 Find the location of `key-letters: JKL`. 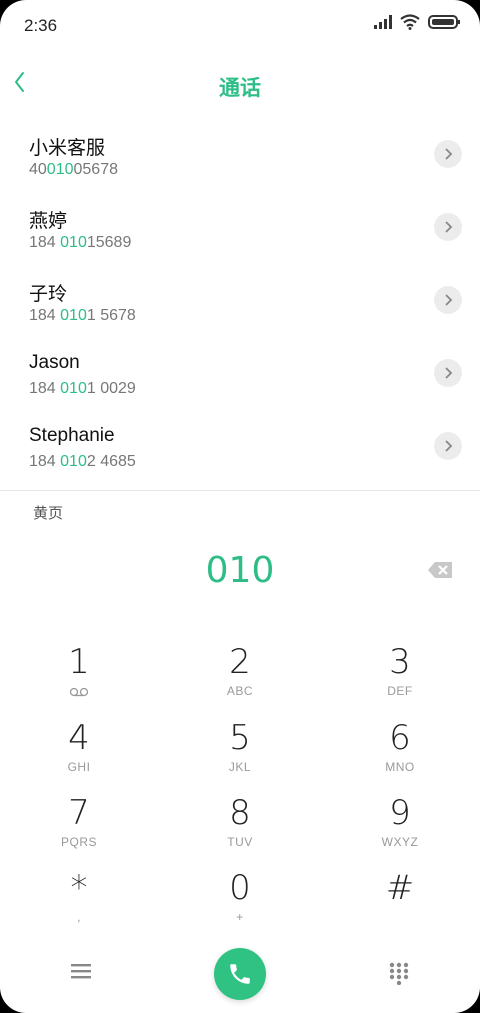

key-letters: JKL is located at coordinates (240, 767).